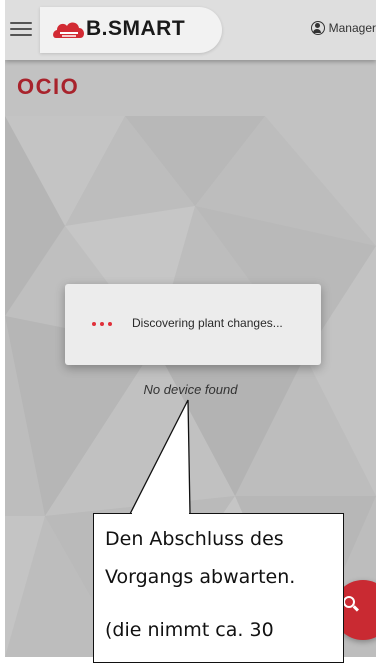  What do you see at coordinates (194, 539) in the screenshot?
I see `callout-line-1: Den Abschluss des` at bounding box center [194, 539].